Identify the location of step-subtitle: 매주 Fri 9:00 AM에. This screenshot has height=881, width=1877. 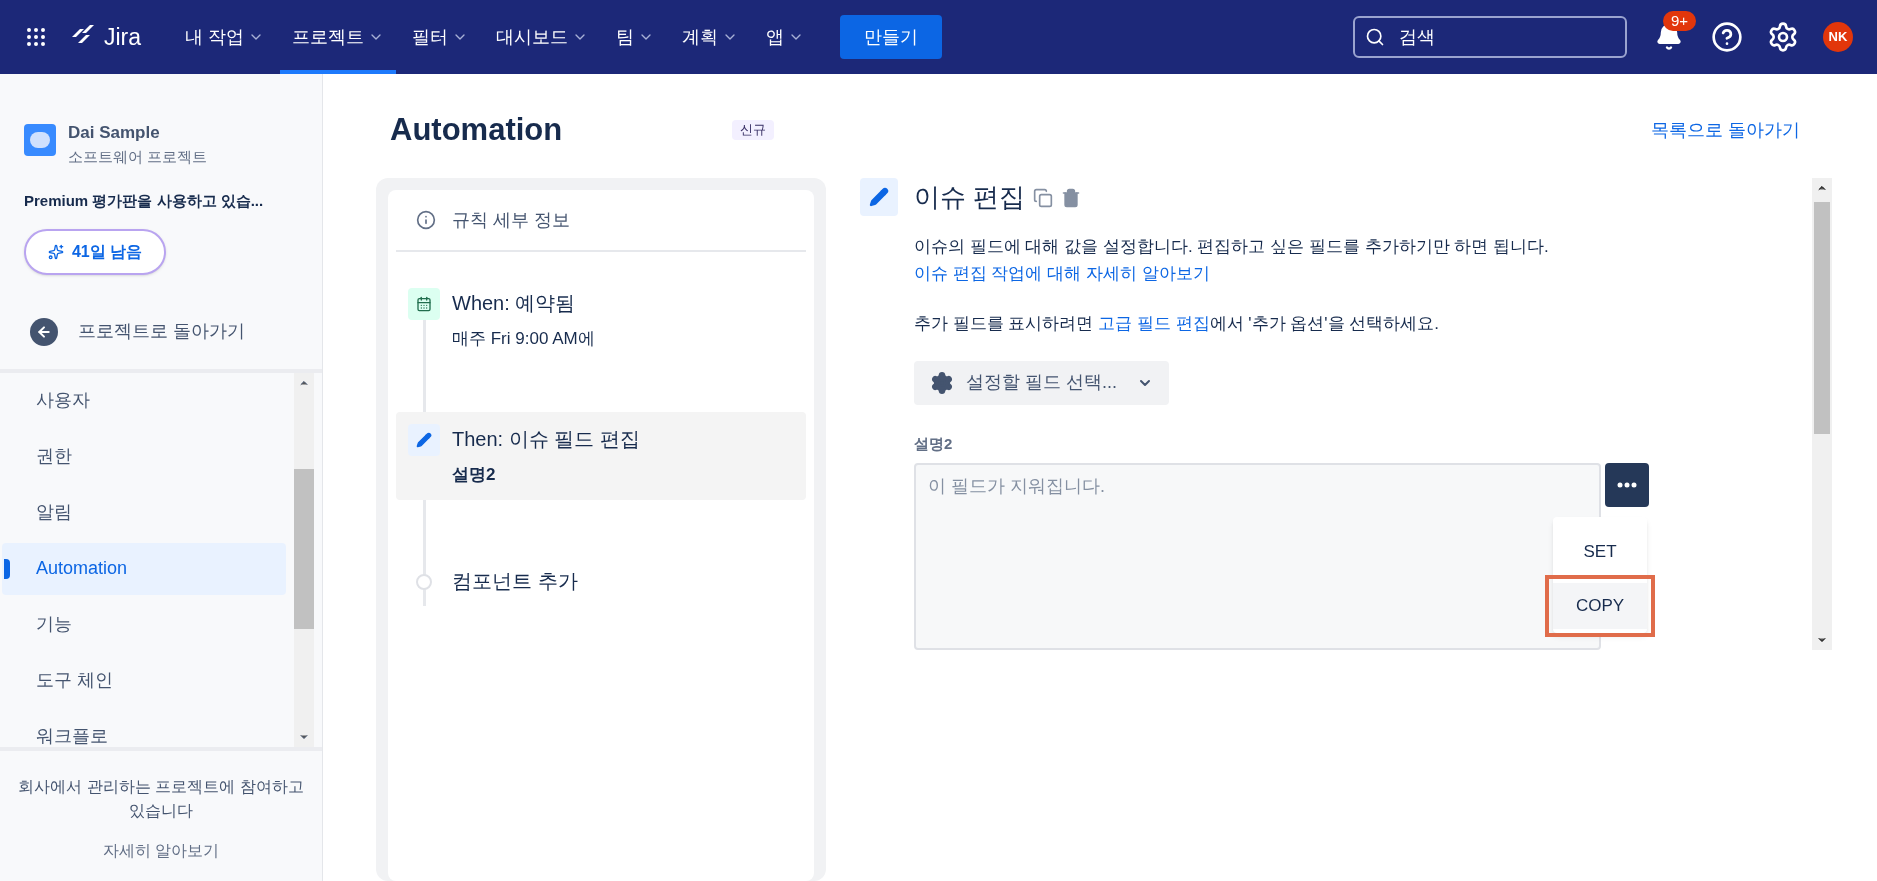
(523, 339).